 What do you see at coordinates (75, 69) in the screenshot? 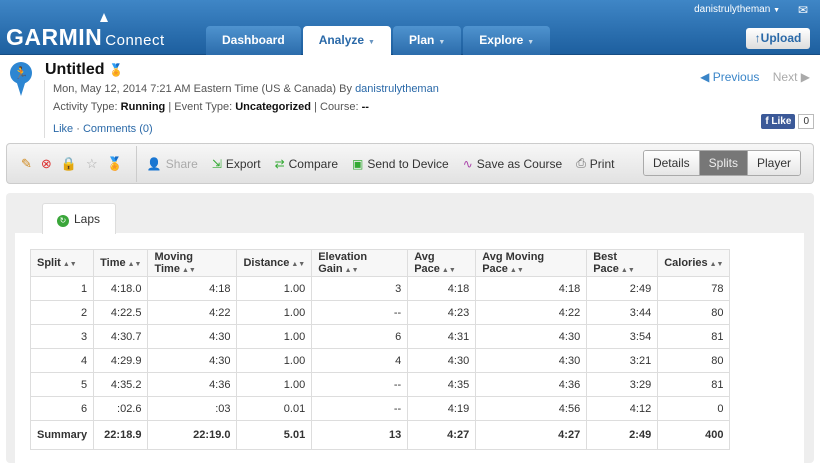
I see `title-text: Untitled` at bounding box center [75, 69].